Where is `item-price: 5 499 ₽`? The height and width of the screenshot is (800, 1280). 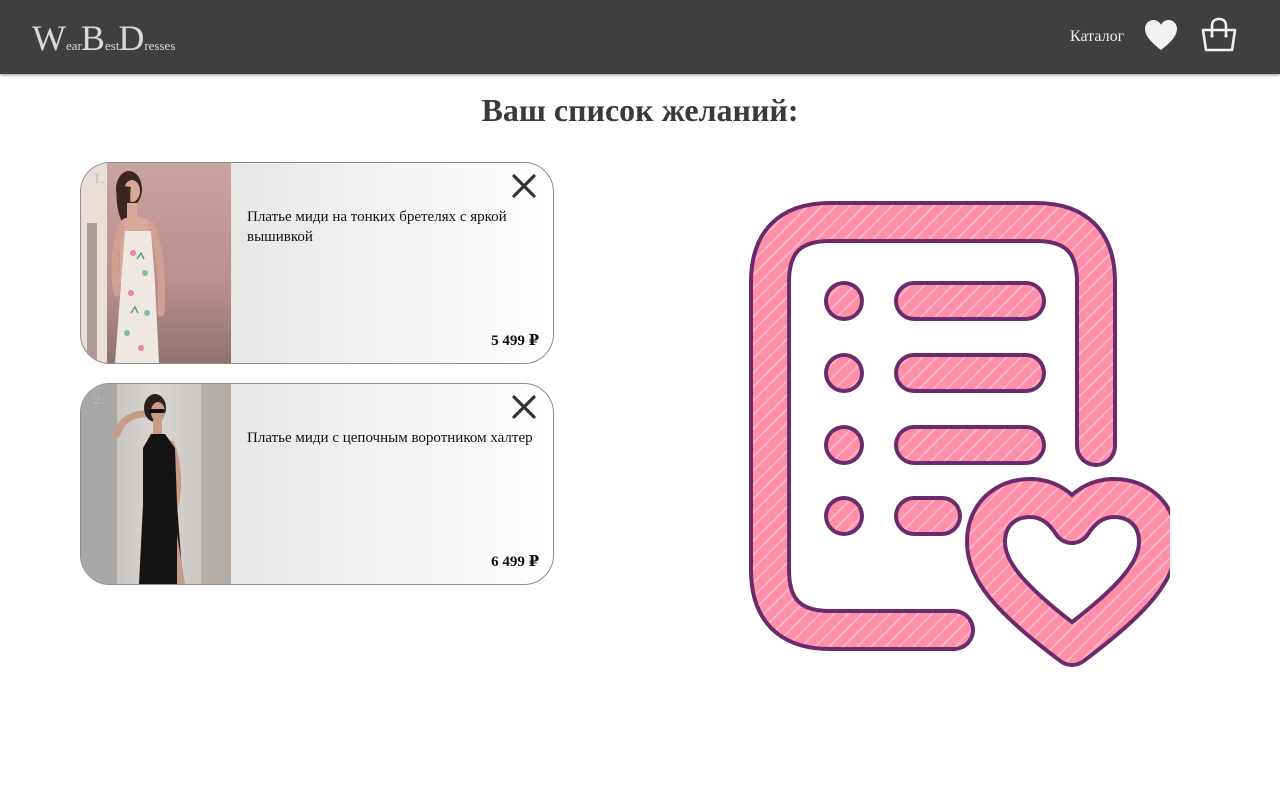 item-price: 5 499 ₽ is located at coordinates (515, 341).